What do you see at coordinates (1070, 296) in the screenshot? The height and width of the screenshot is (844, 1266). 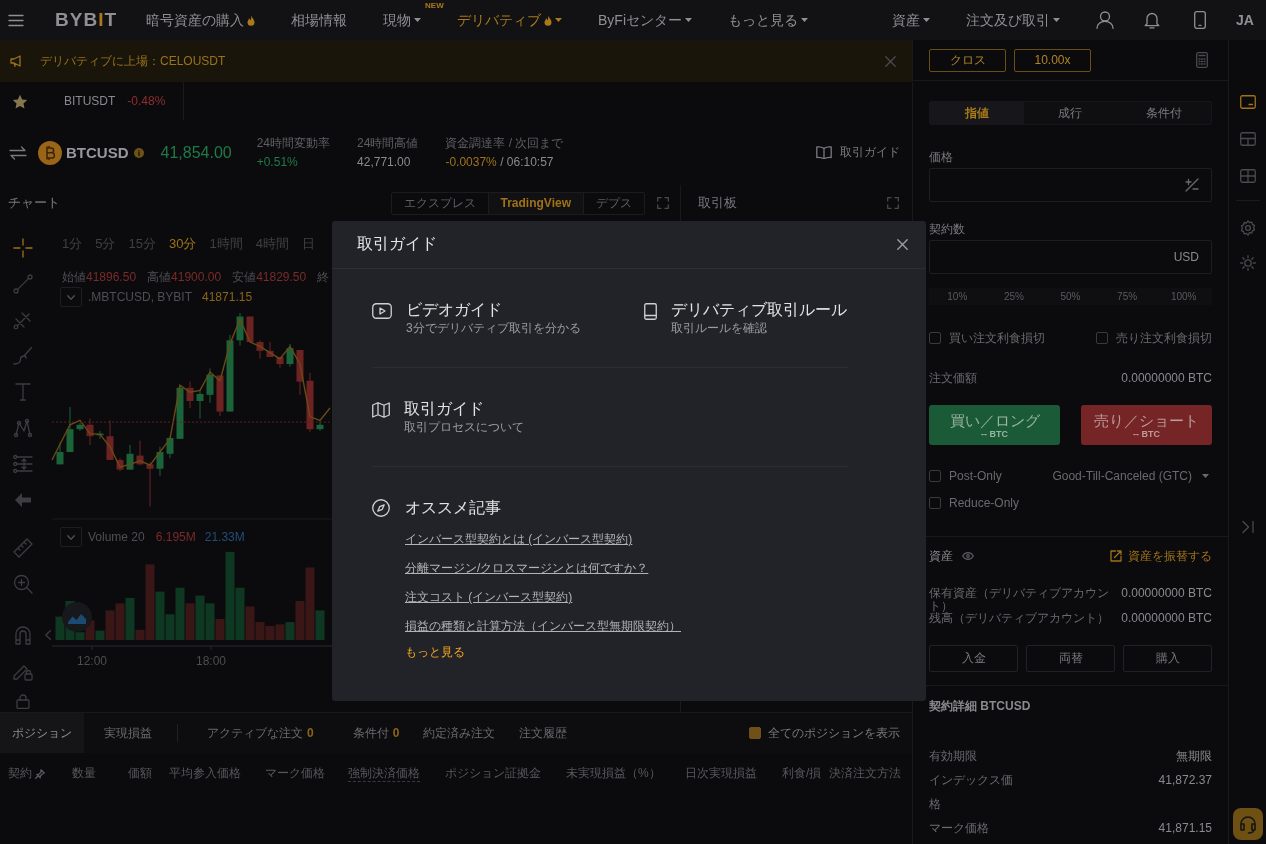 I see `percent-button: 50%` at bounding box center [1070, 296].